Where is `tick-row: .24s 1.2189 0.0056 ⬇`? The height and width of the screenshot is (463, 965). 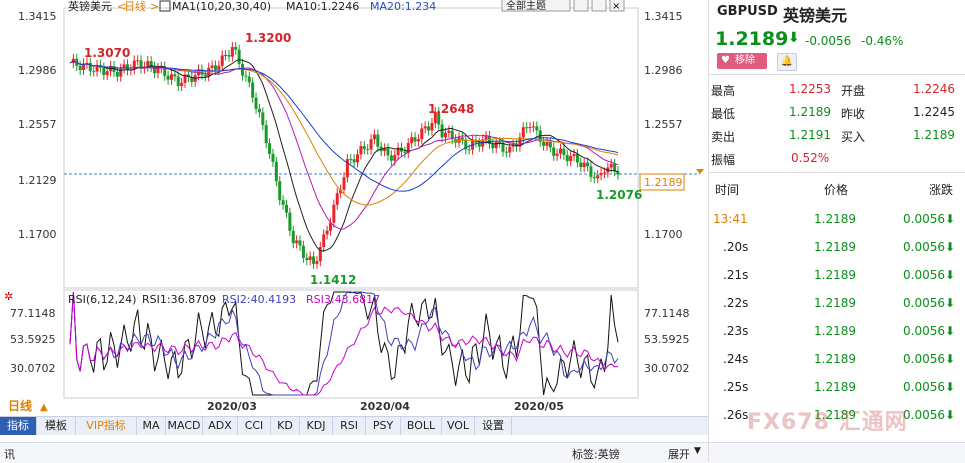 tick-row: .24s 1.2189 0.0056 ⬇ is located at coordinates (837, 359).